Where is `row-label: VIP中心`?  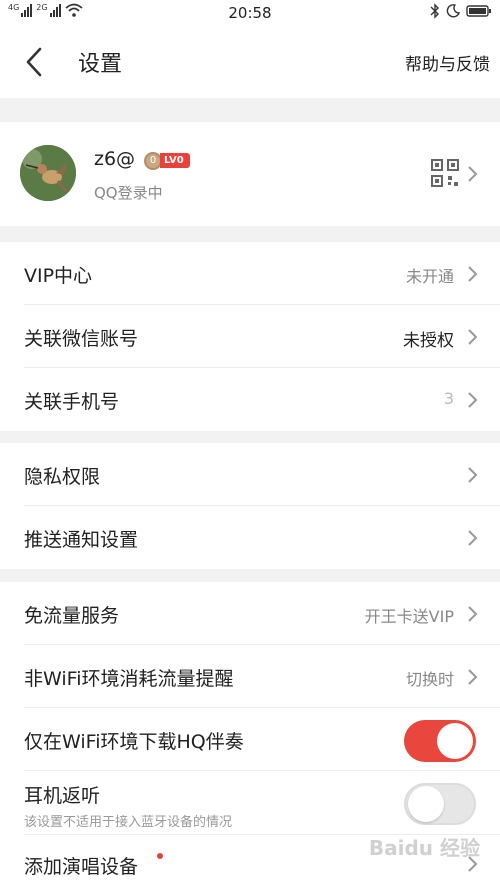 row-label: VIP中心 is located at coordinates (58, 276).